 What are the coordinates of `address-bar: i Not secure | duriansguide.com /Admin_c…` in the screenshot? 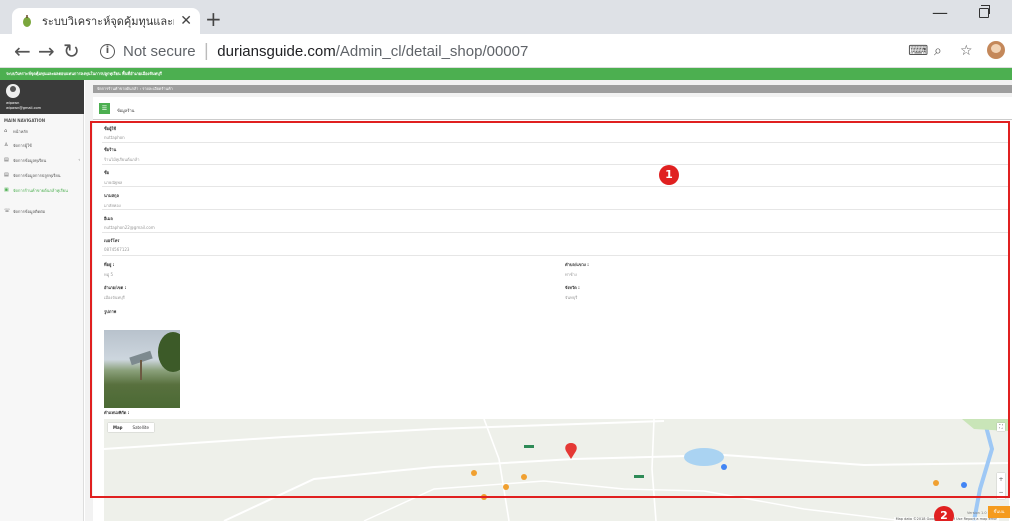 It's located at (500, 51).